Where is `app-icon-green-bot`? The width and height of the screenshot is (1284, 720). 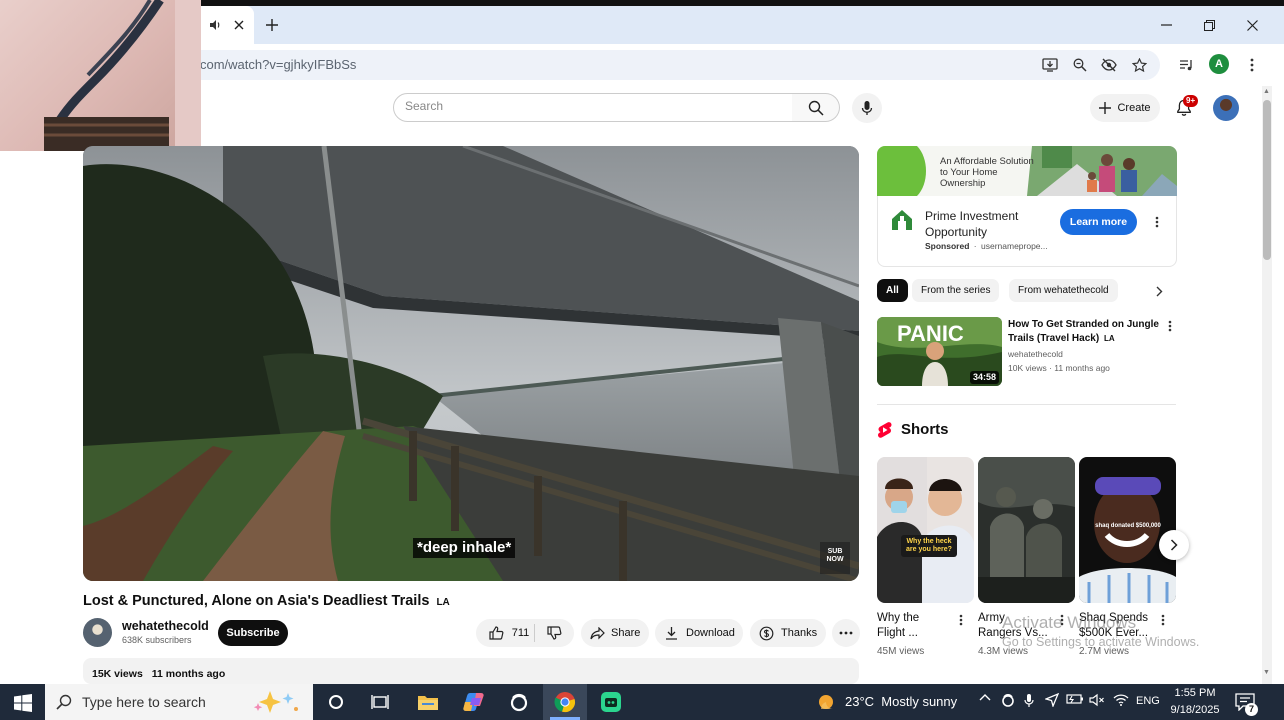 app-icon-green-bot is located at coordinates (611, 702).